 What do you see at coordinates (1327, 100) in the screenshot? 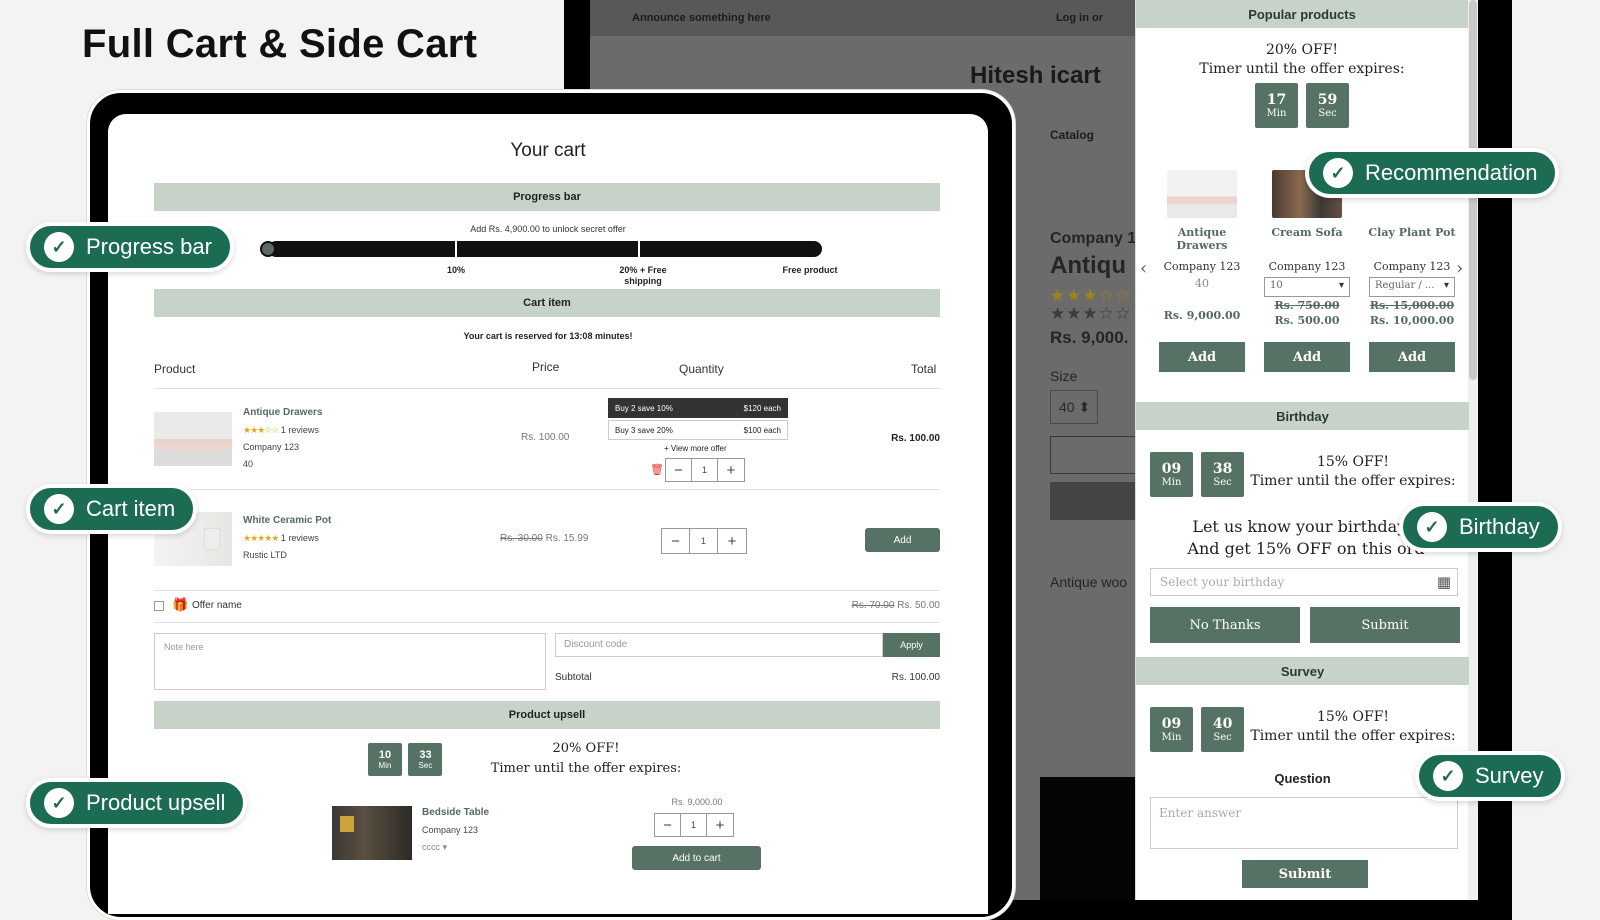
I see `timer-sec: 59` at bounding box center [1327, 100].